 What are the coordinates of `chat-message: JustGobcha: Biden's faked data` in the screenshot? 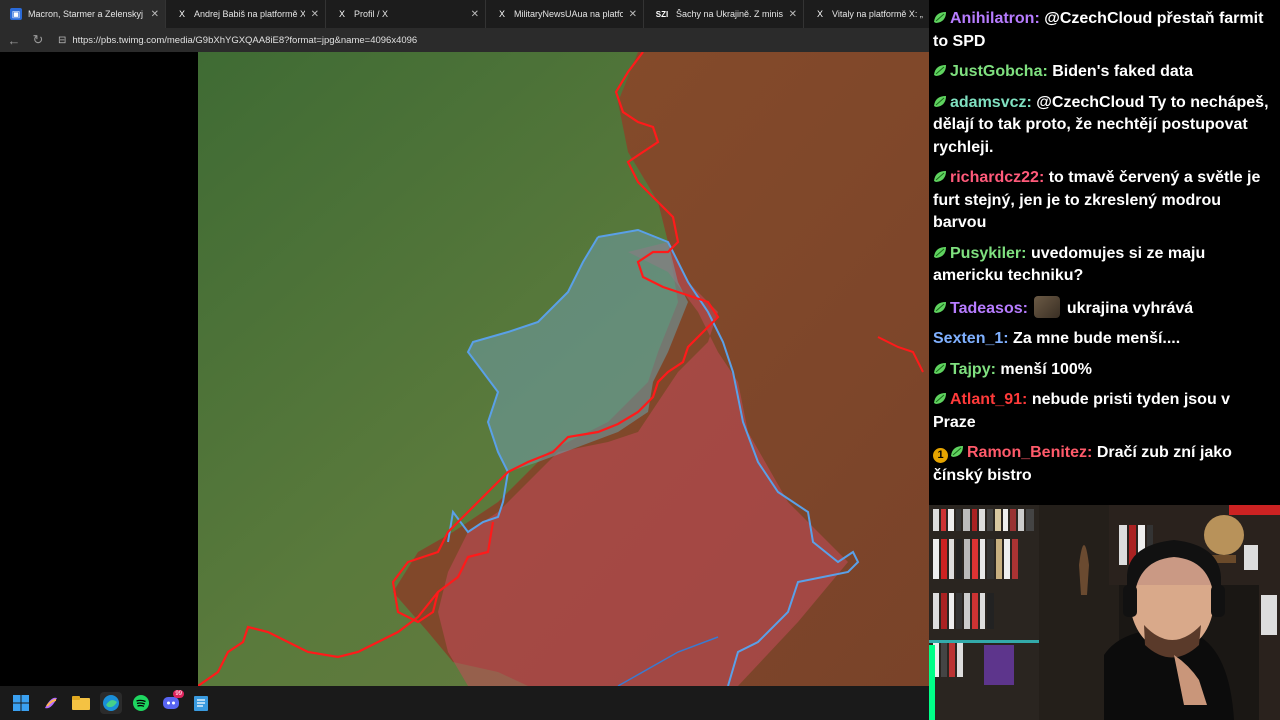 It's located at (1104, 72).